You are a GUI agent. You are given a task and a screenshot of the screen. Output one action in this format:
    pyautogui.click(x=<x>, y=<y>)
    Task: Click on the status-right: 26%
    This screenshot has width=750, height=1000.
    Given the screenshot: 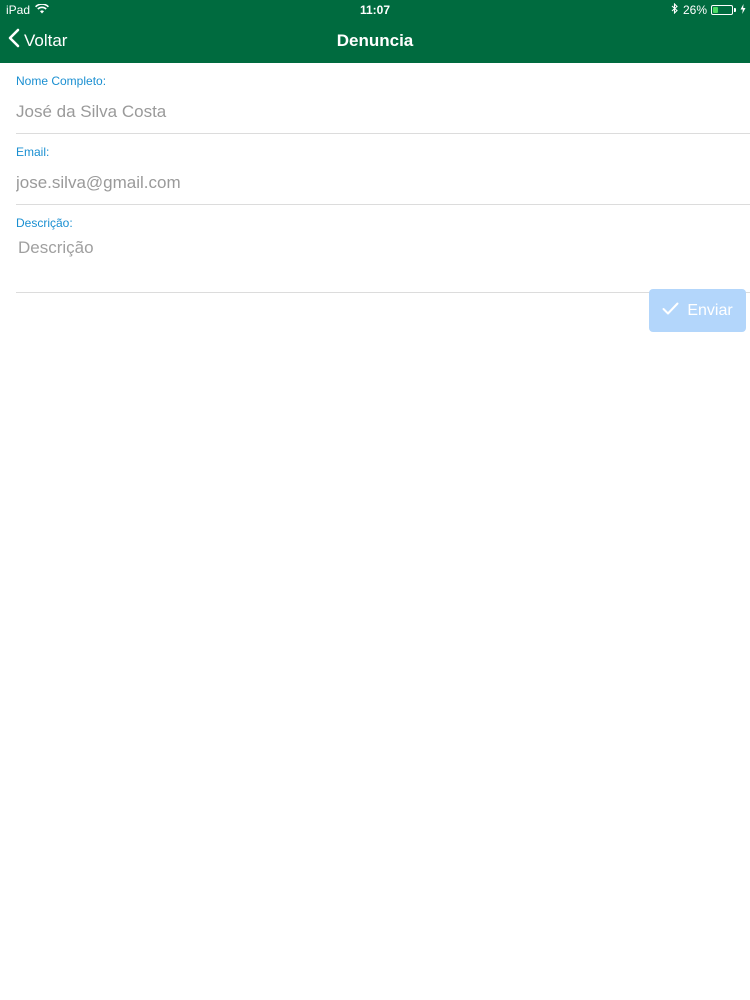 What is the action you would take?
    pyautogui.click(x=708, y=9)
    